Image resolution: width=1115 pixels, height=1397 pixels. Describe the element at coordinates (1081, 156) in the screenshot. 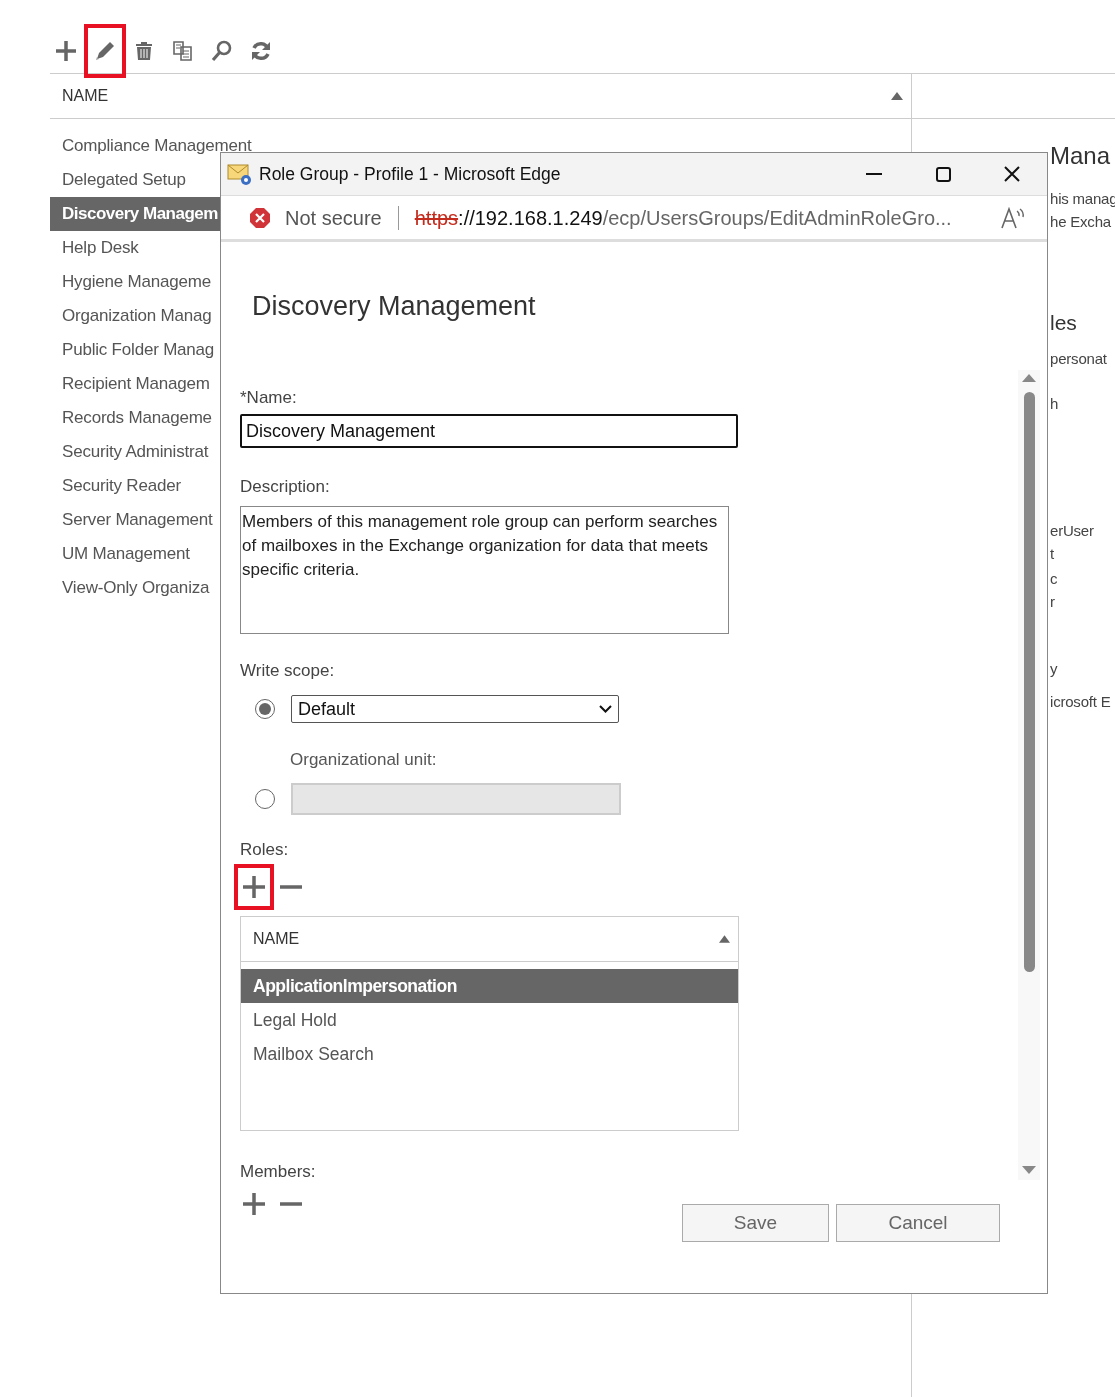

I see `detail-text: Mana` at that location.